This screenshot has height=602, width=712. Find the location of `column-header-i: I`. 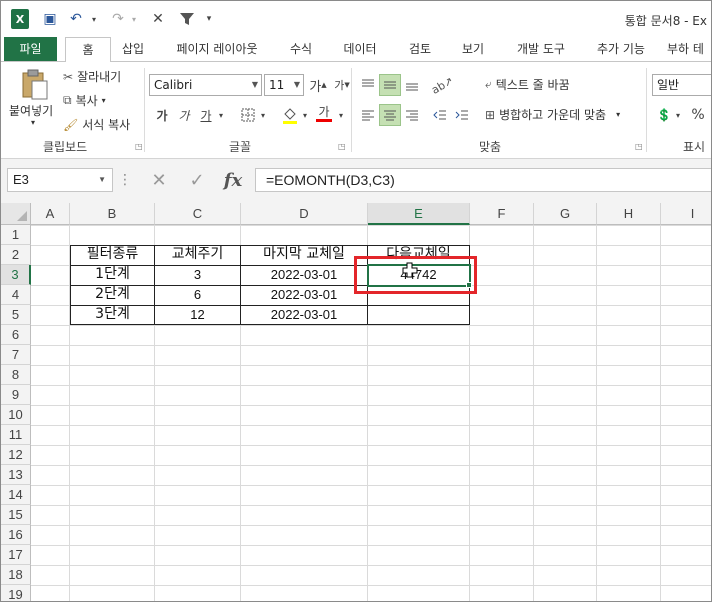

column-header-i: I is located at coordinates (686, 214).